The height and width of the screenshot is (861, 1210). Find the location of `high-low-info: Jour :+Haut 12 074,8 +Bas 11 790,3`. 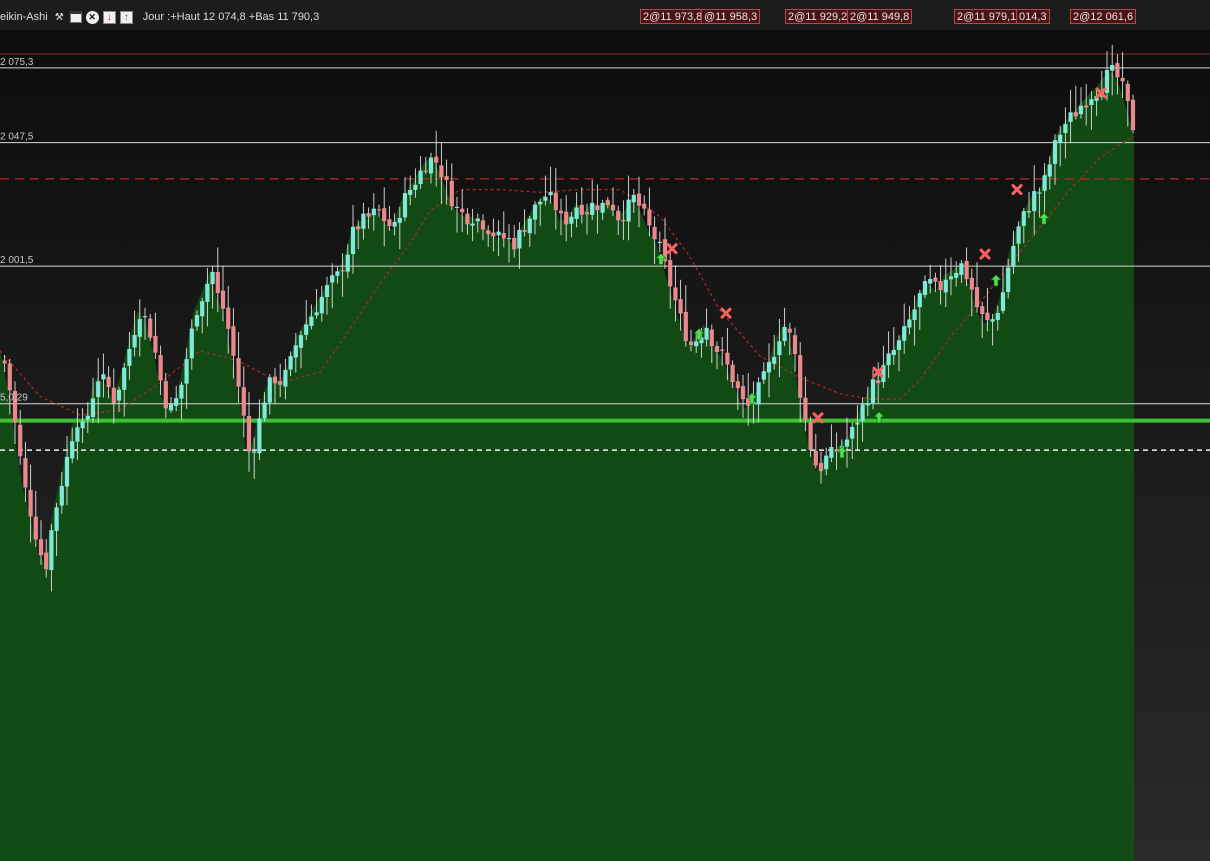

high-low-info: Jour :+Haut 12 074,8 +Bas 11 790,3 is located at coordinates (231, 17).